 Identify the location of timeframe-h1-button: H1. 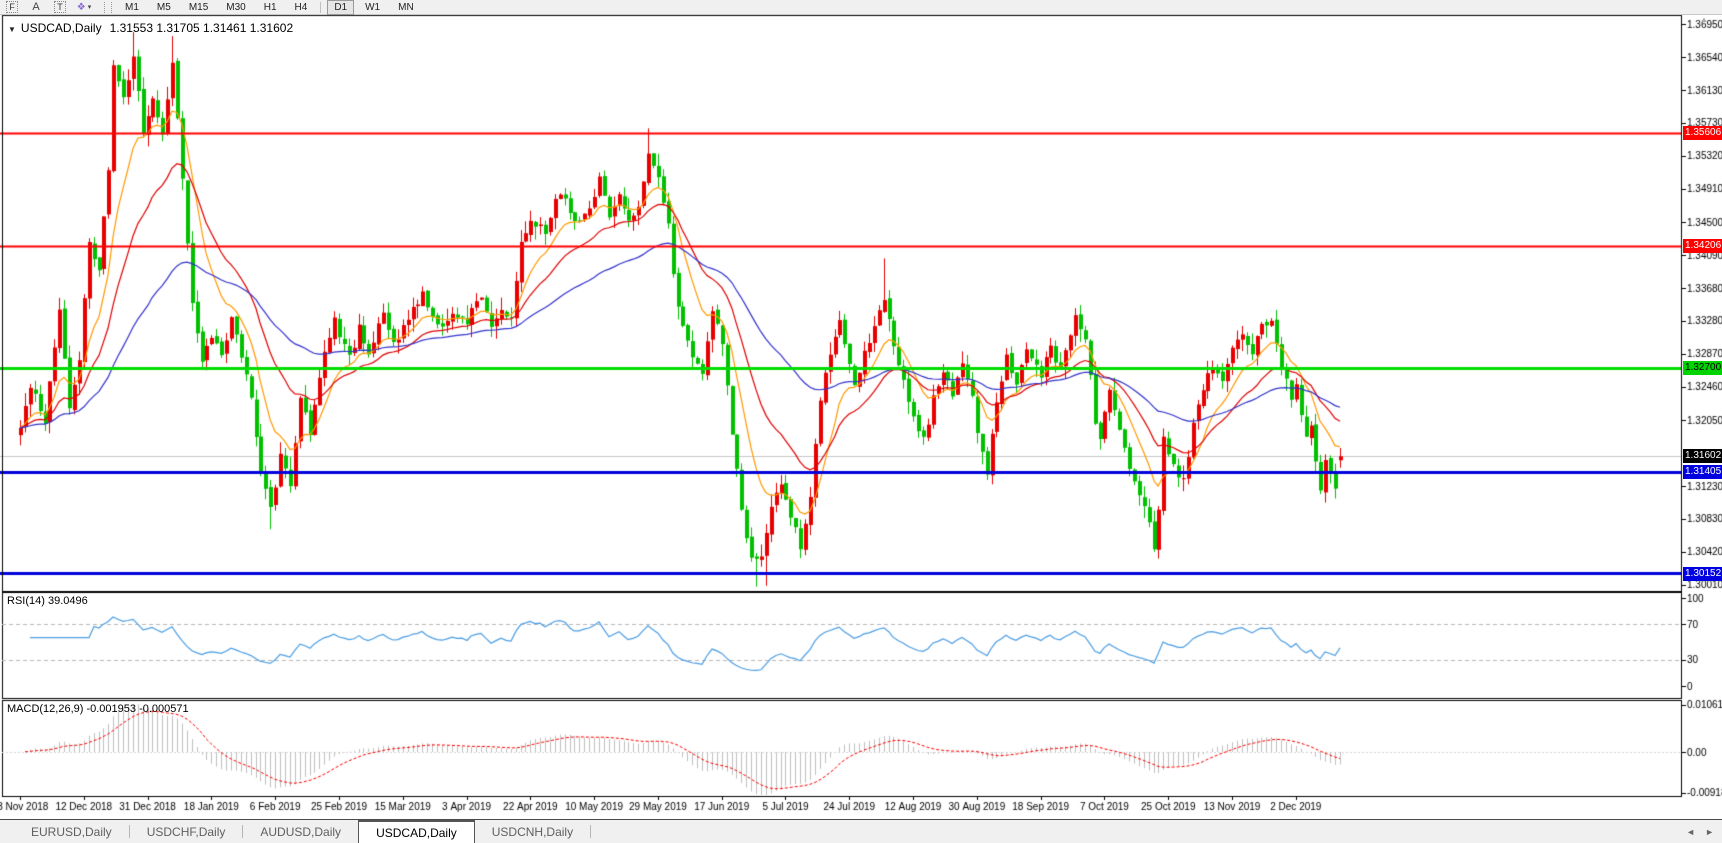
(270, 7).